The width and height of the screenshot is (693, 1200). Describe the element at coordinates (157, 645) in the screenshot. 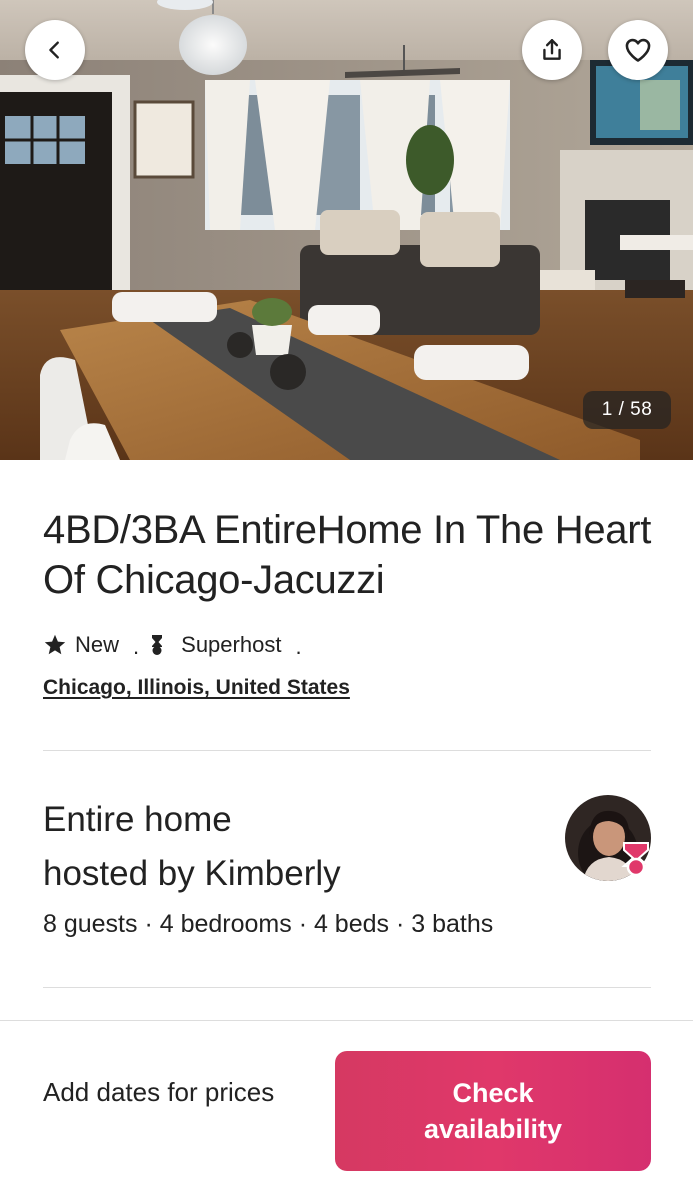

I see `superhost-icon` at that location.